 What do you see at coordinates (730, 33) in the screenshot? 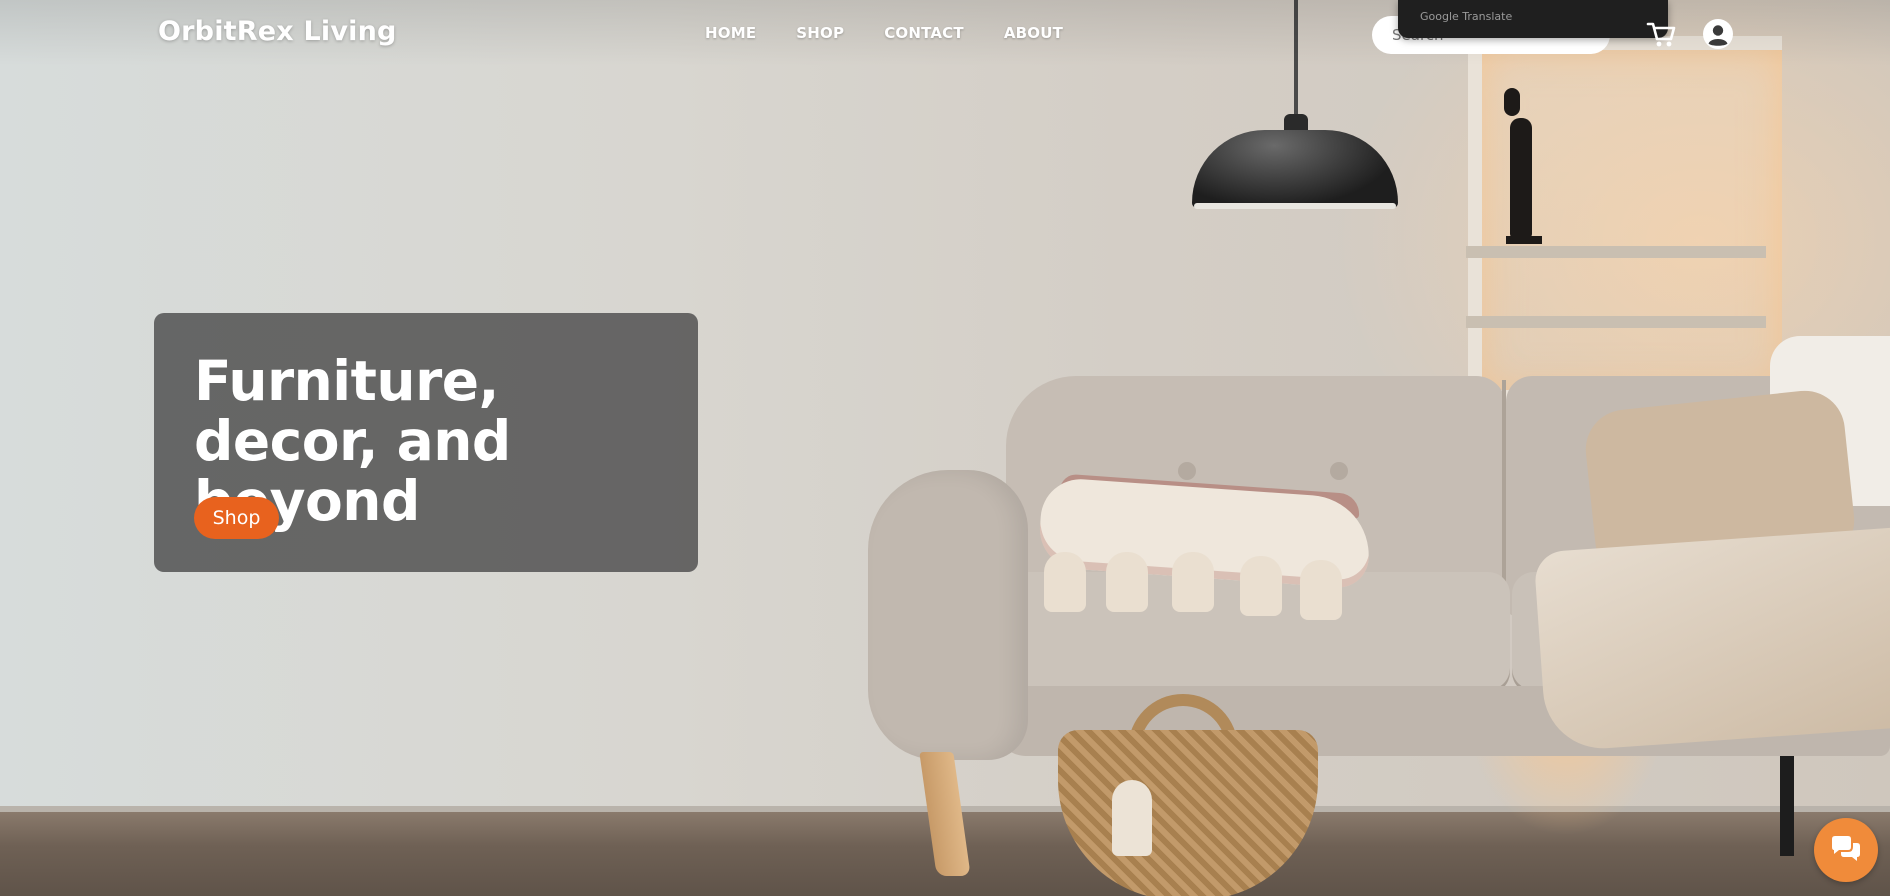
I see `nav-home: HOME` at bounding box center [730, 33].